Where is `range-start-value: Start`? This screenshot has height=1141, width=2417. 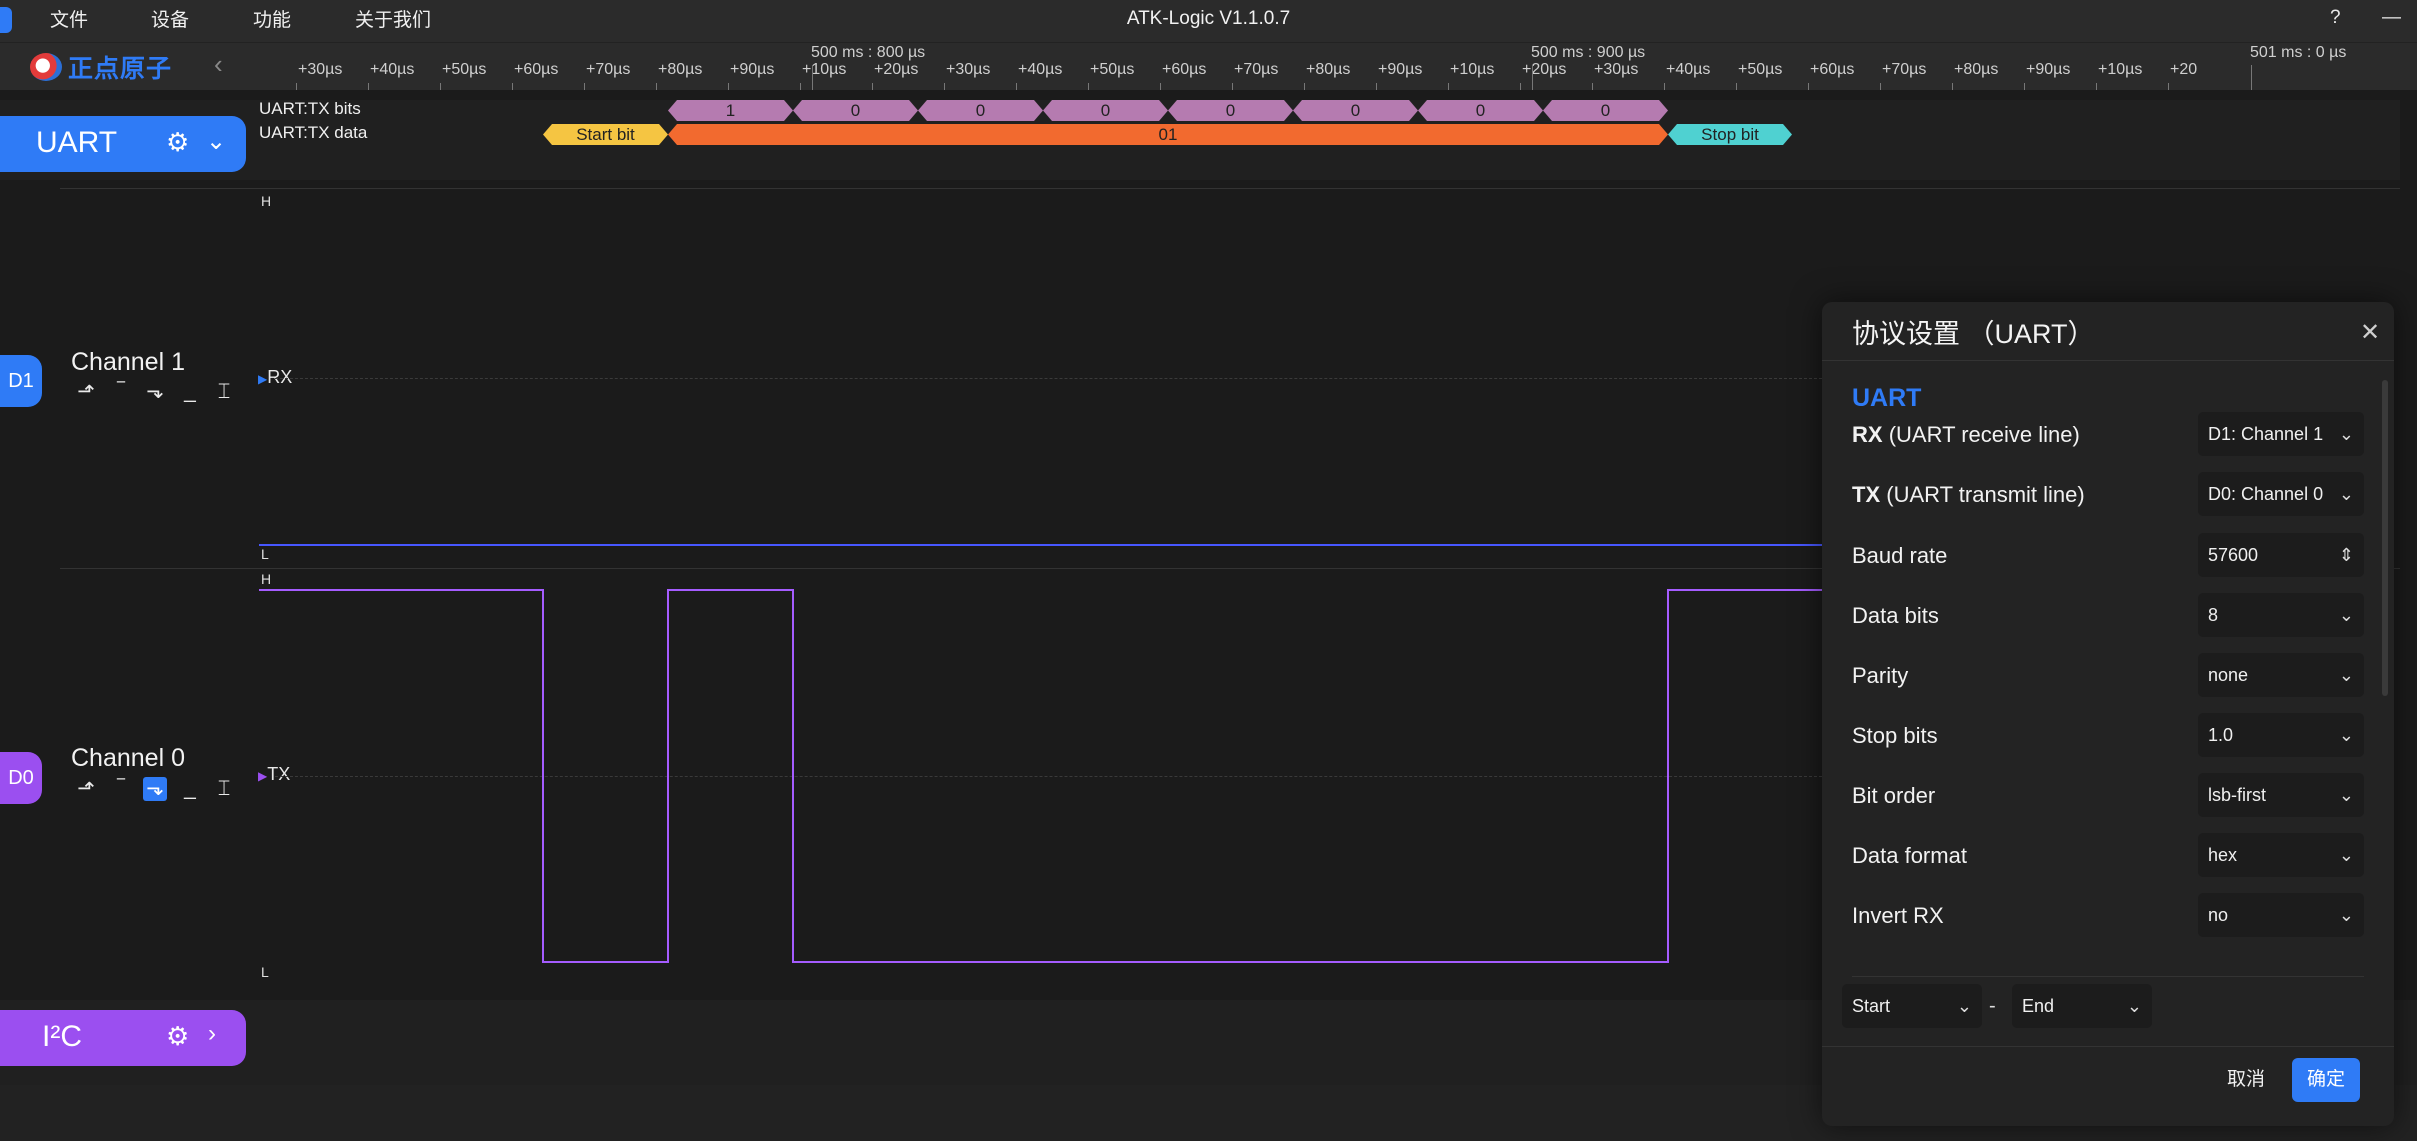 range-start-value: Start is located at coordinates (1871, 1006).